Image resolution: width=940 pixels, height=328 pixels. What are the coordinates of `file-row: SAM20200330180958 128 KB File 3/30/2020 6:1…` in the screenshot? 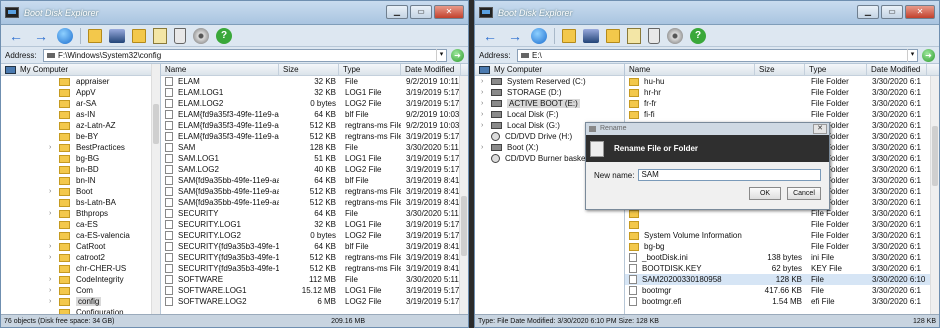 It's located at (782, 279).